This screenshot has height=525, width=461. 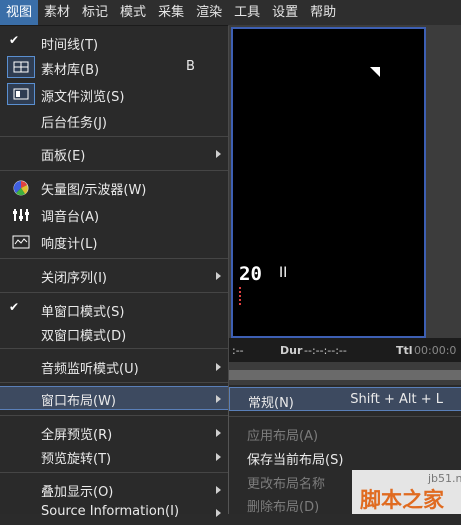 I want to click on timecode-display: 20, so click(x=250, y=274).